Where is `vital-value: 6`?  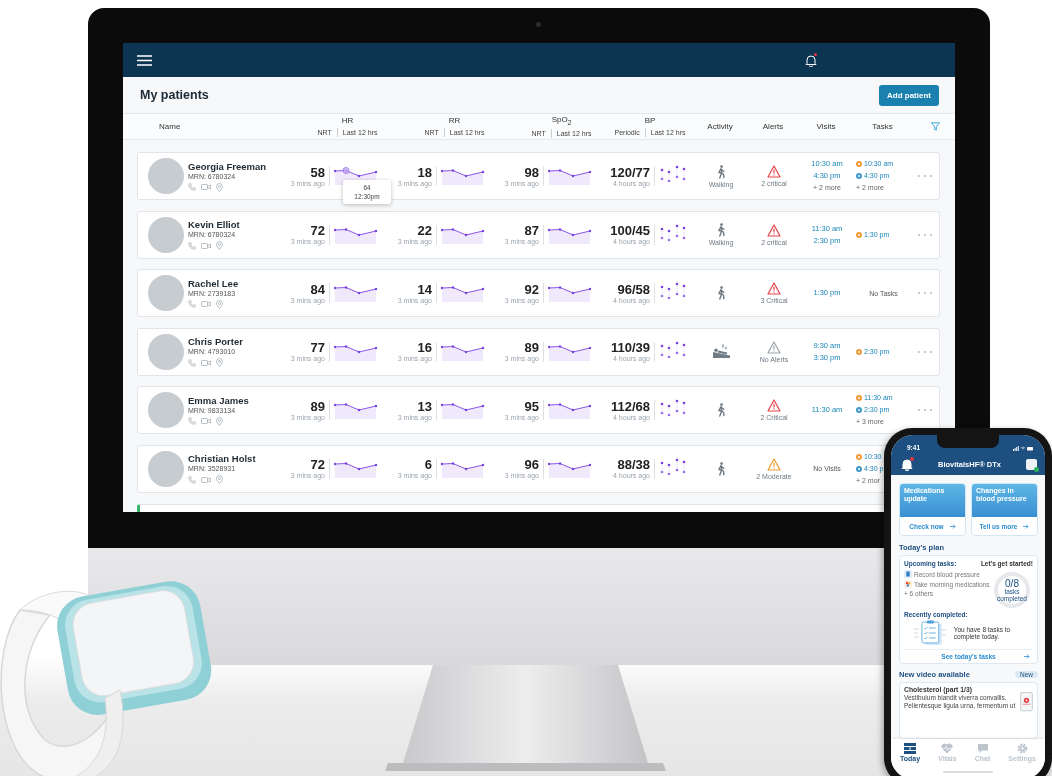 vital-value: 6 is located at coordinates (428, 465).